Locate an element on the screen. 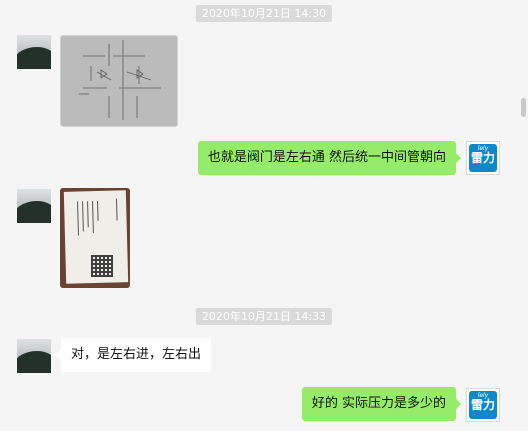 This screenshot has width=528, height=431. timestamp-divider: 2020年10月21日 14:30 is located at coordinates (264, 13).